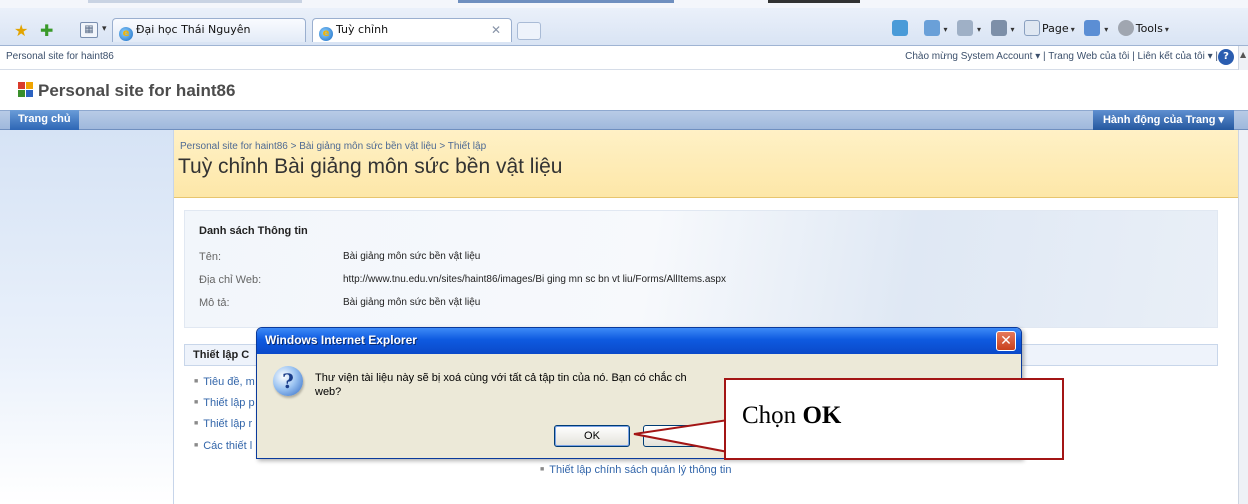 The width and height of the screenshot is (1248, 504). I want to click on close-icon: ✕, so click(1006, 341).